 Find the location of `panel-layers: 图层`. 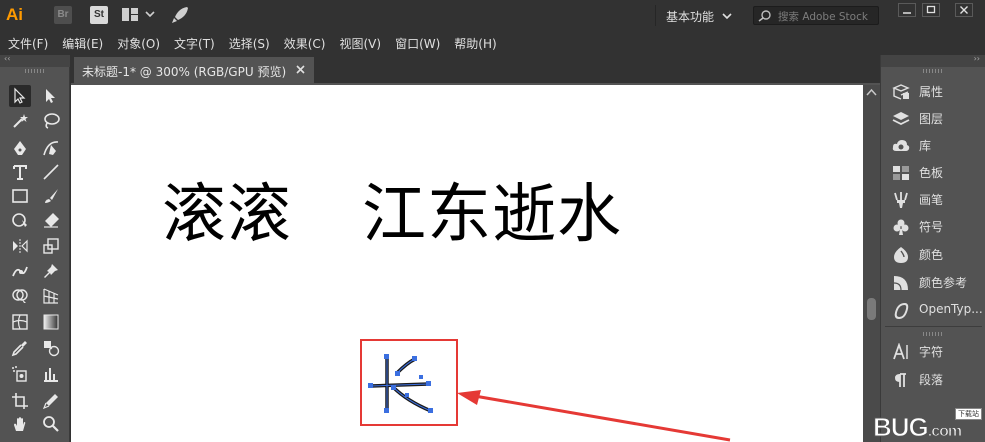

panel-layers: 图层 is located at coordinates (933, 118).